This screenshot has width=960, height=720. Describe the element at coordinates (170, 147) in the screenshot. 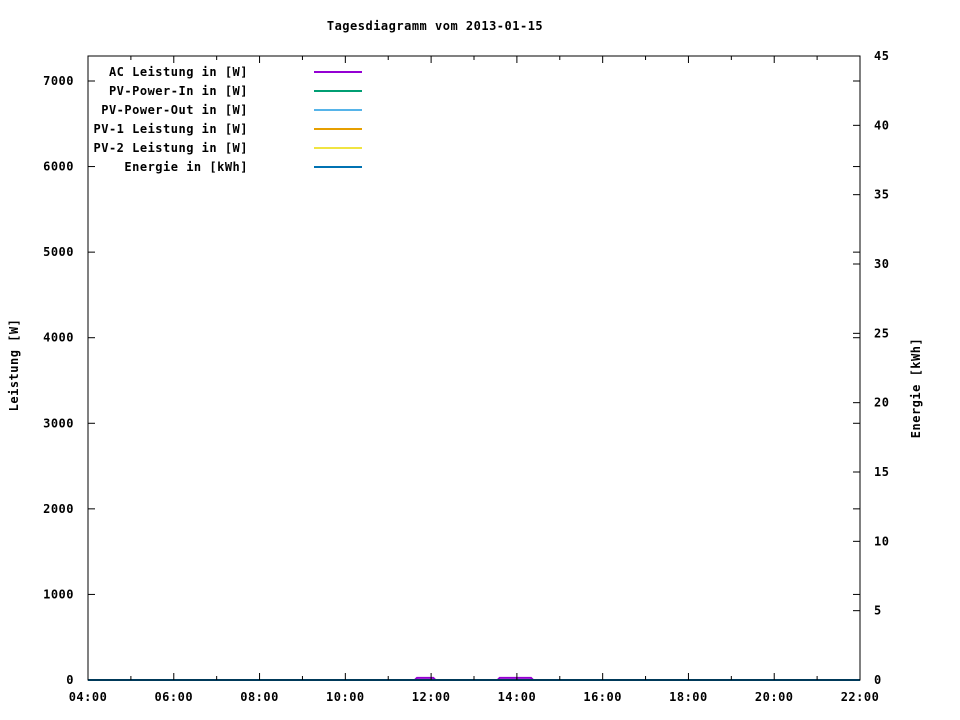

I see `legend-label: PV-2 Leistung in [W]` at that location.